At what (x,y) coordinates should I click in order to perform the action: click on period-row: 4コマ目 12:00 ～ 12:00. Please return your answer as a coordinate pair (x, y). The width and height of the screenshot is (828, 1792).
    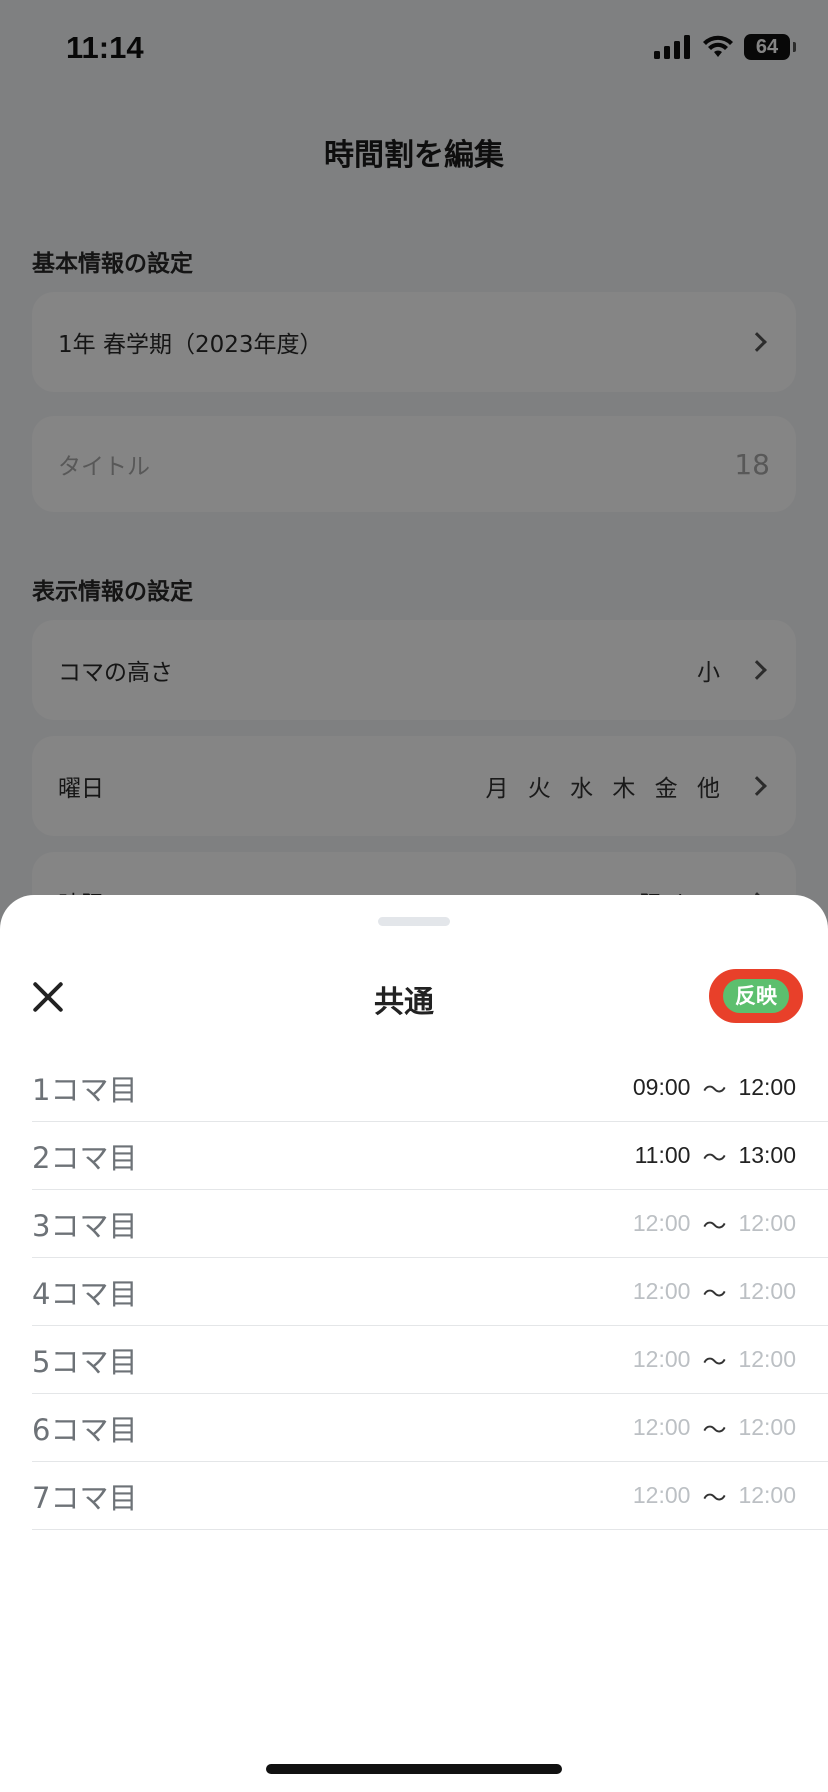
    Looking at the image, I should click on (430, 1292).